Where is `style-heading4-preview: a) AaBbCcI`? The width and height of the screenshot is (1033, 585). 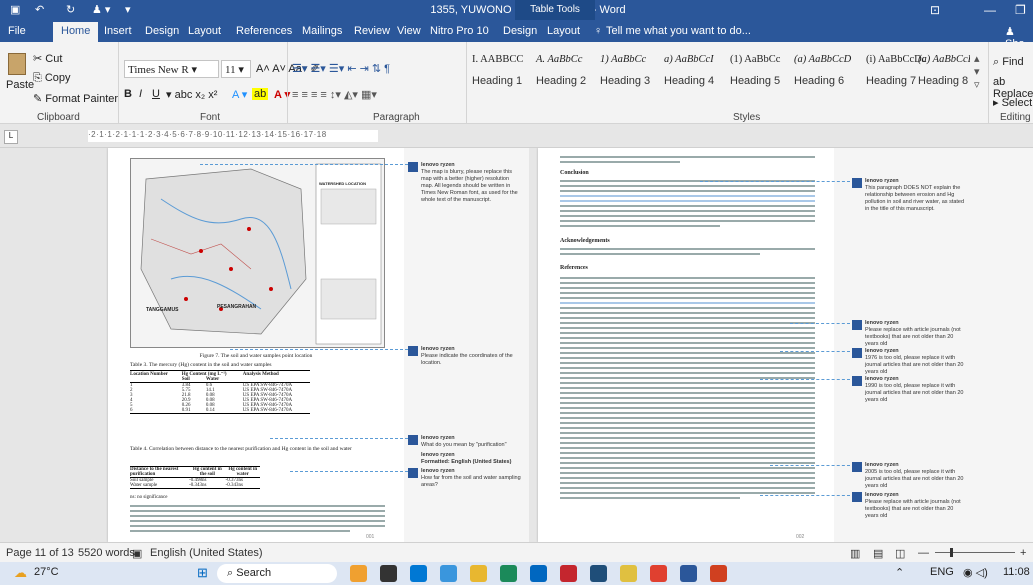 style-heading4-preview: a) AaBbCcI is located at coordinates (689, 59).